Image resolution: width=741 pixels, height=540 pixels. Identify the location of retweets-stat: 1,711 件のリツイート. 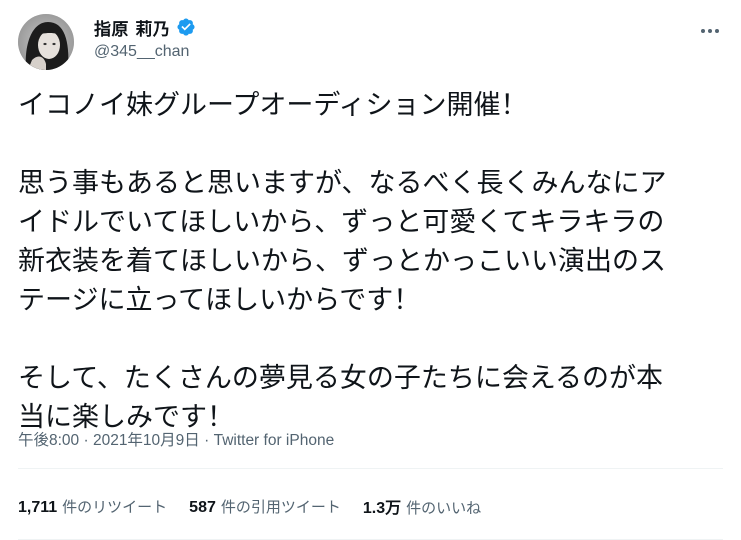
(92, 506).